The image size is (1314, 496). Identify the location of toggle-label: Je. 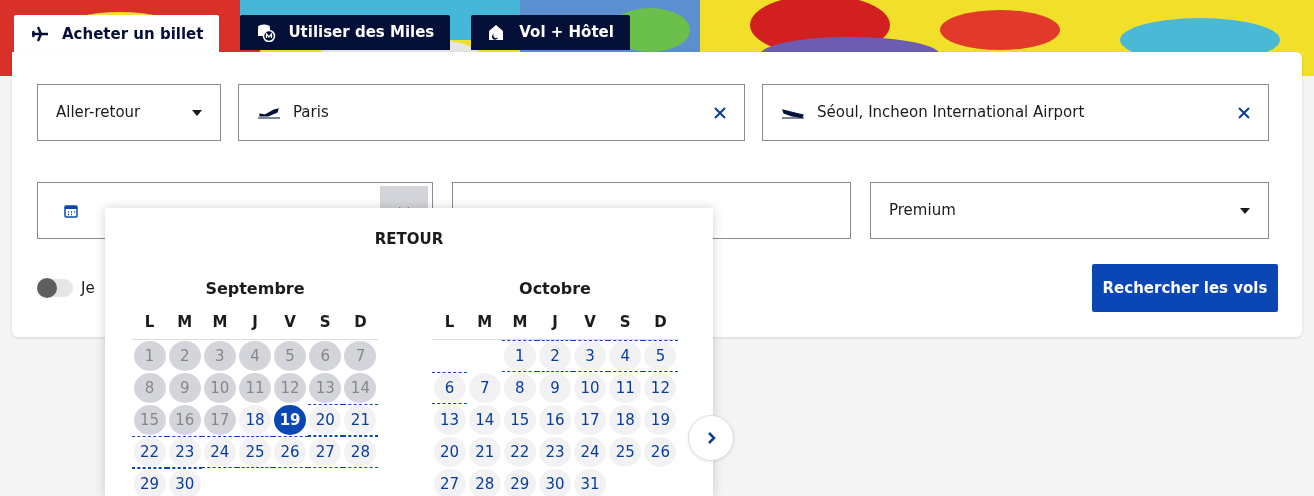
(88, 288).